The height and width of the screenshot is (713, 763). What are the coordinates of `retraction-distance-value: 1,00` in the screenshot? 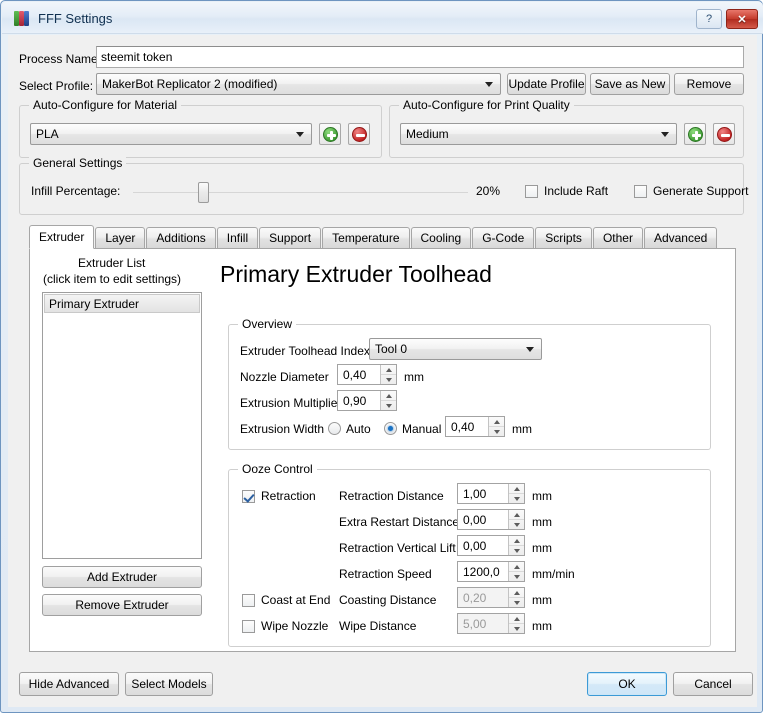 It's located at (475, 493).